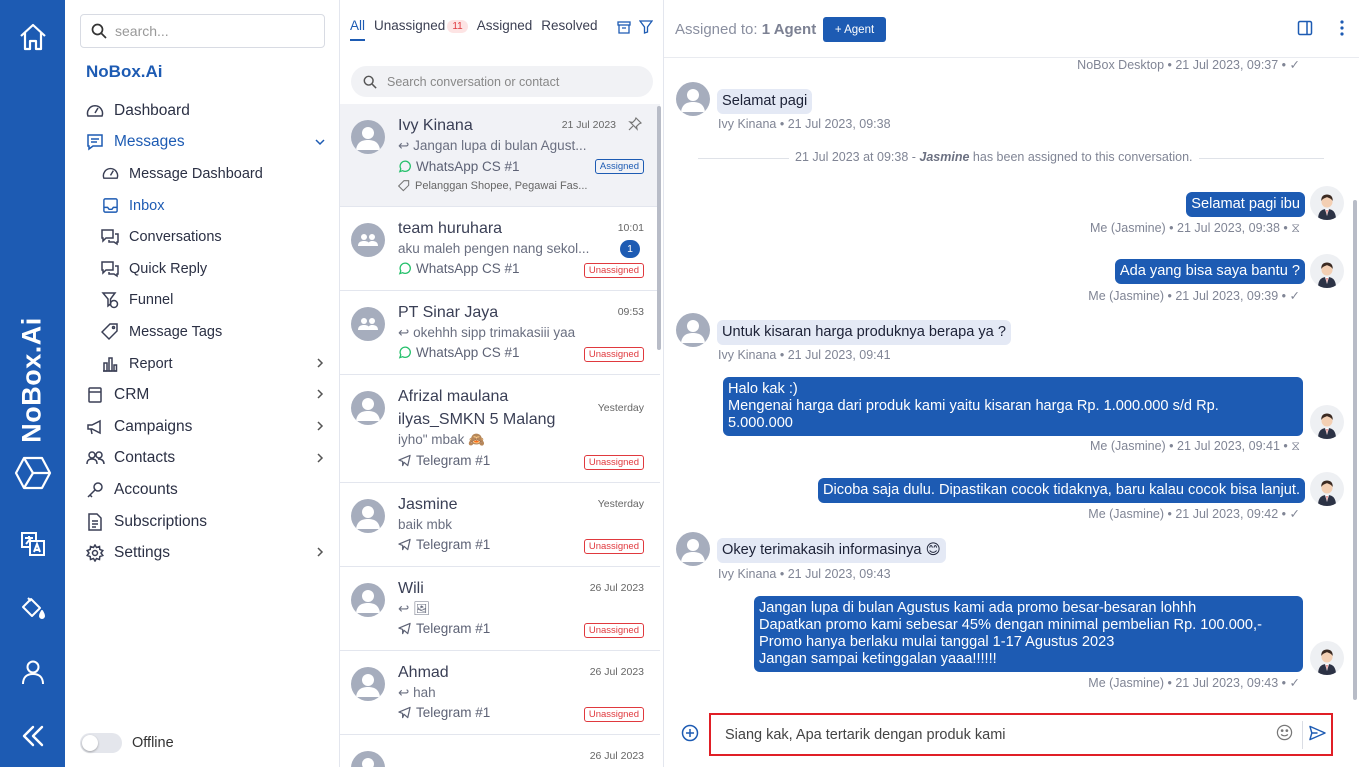  What do you see at coordinates (404, 352) in the screenshot?
I see `whatsapp-icon` at bounding box center [404, 352].